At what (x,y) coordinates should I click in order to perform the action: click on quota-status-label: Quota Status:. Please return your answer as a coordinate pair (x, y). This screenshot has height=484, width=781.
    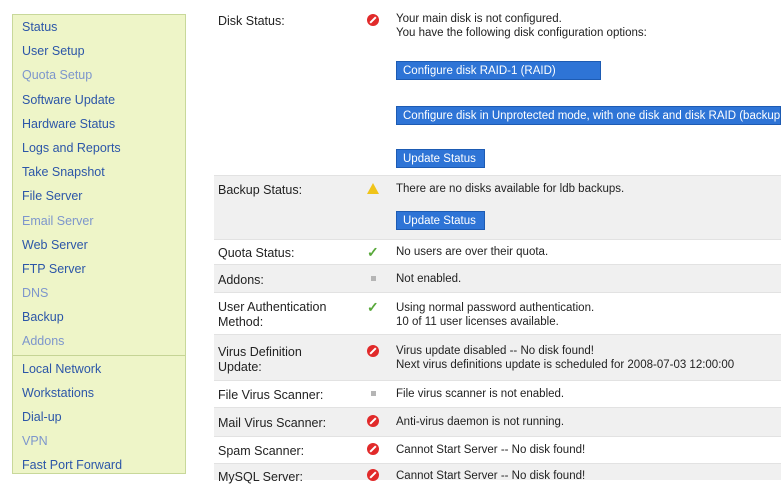
    Looking at the image, I should click on (256, 253).